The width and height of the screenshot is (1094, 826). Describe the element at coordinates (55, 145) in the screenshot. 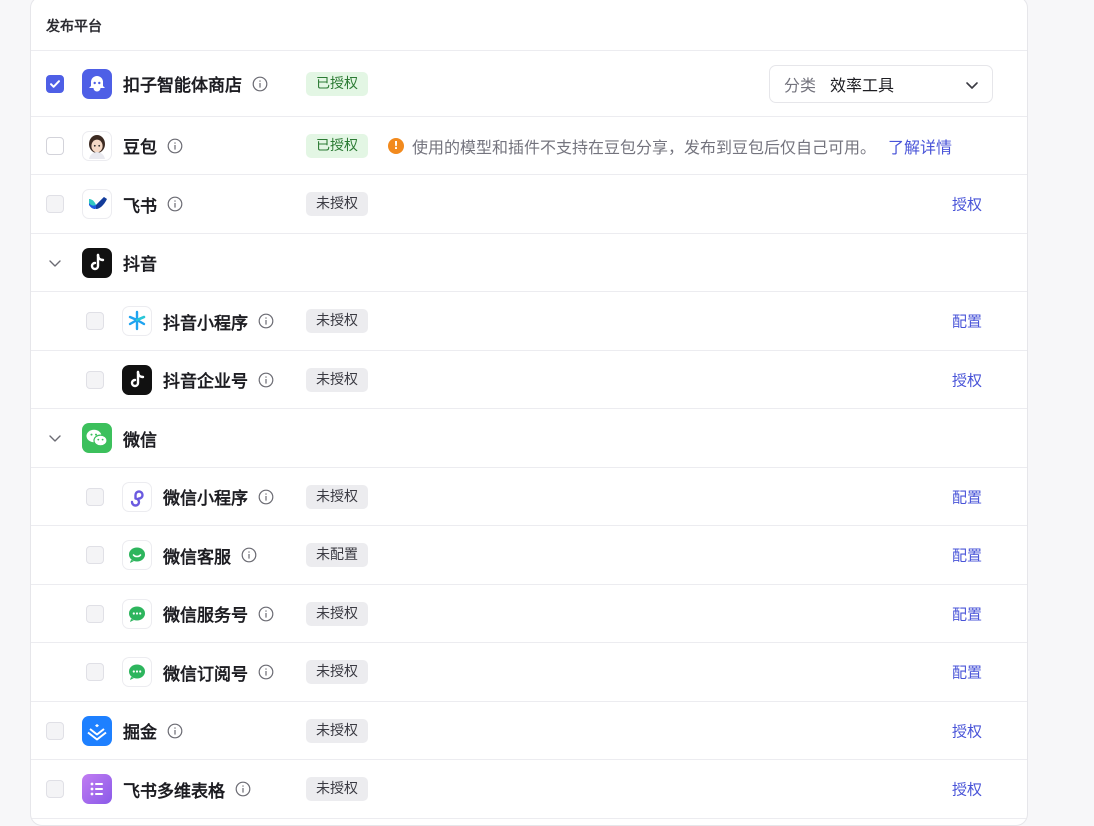

I see `doubao-checkbox` at that location.